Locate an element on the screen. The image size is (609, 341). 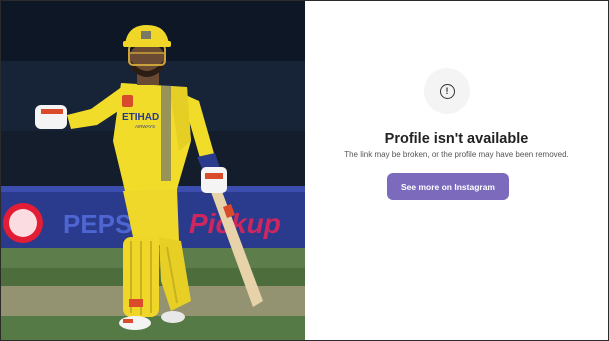
right-glove is located at coordinates (214, 180).